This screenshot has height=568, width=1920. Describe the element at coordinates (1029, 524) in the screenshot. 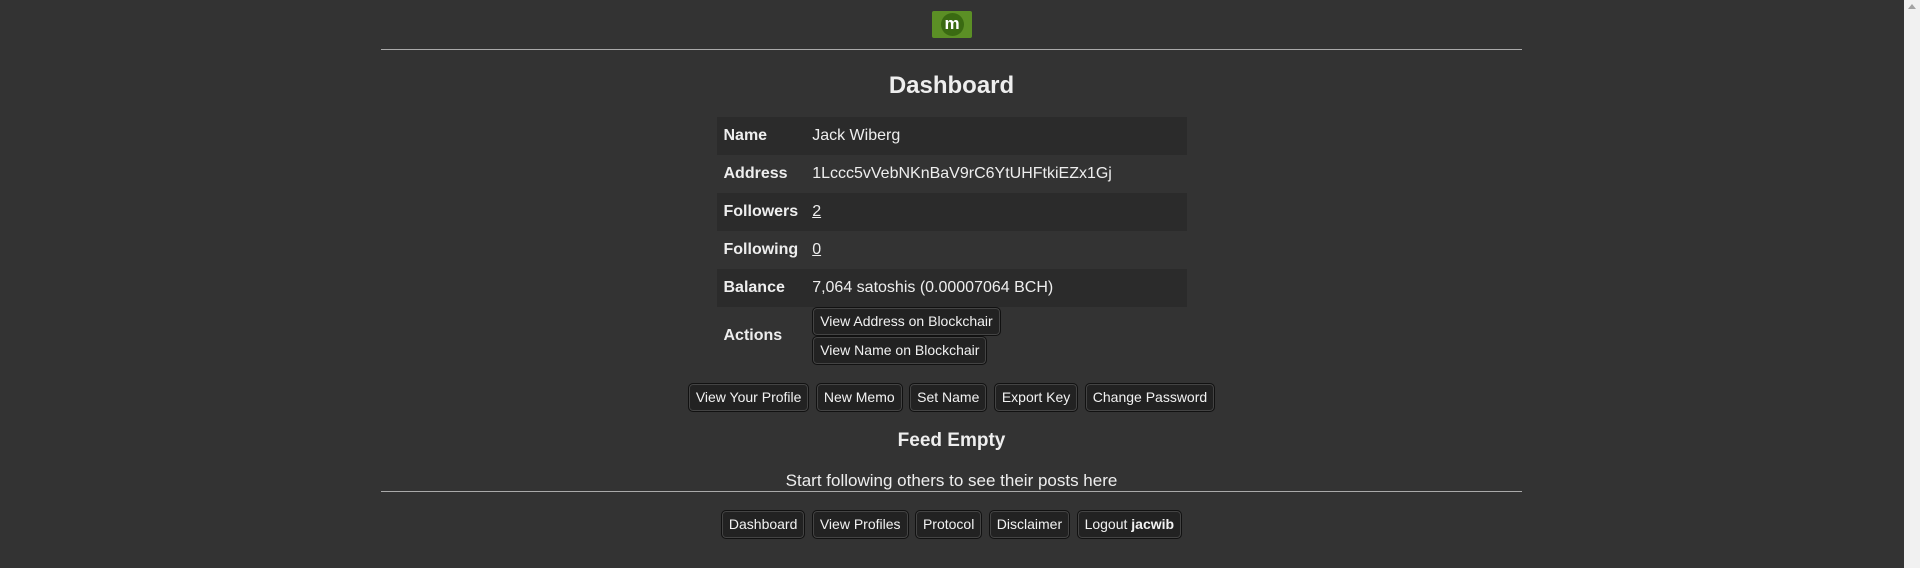

I see `footer-disclaimer-button: Disclaimer` at that location.